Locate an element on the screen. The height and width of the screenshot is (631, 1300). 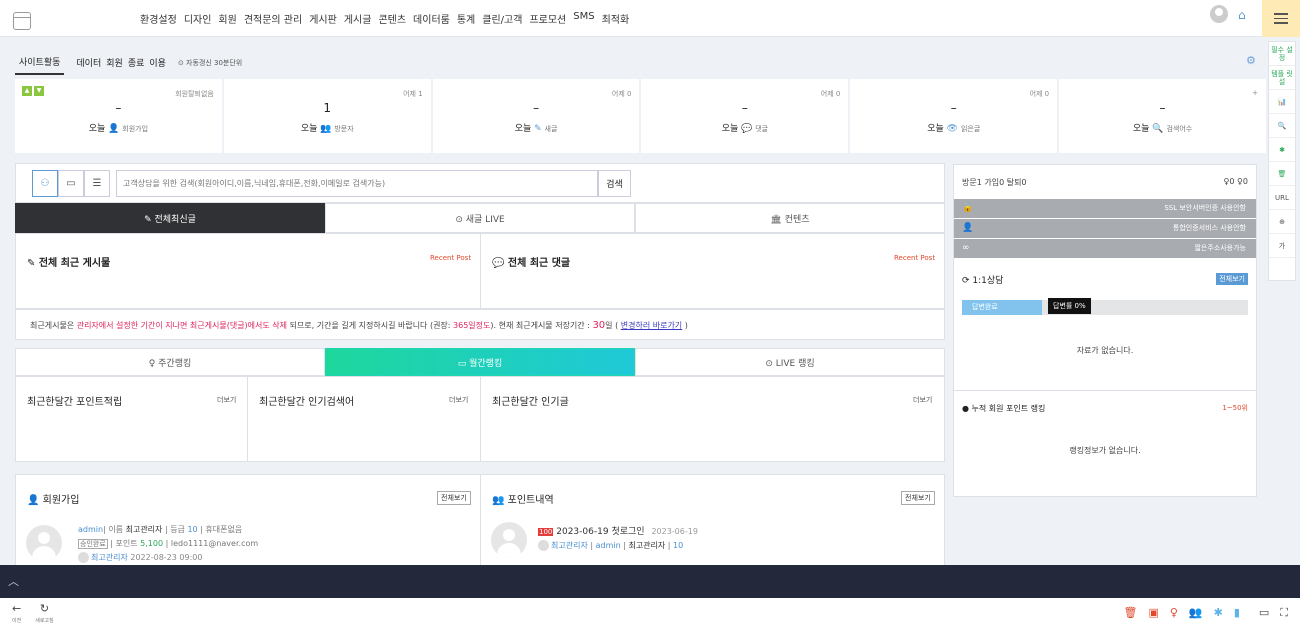
member-id: admin is located at coordinates (90, 529).